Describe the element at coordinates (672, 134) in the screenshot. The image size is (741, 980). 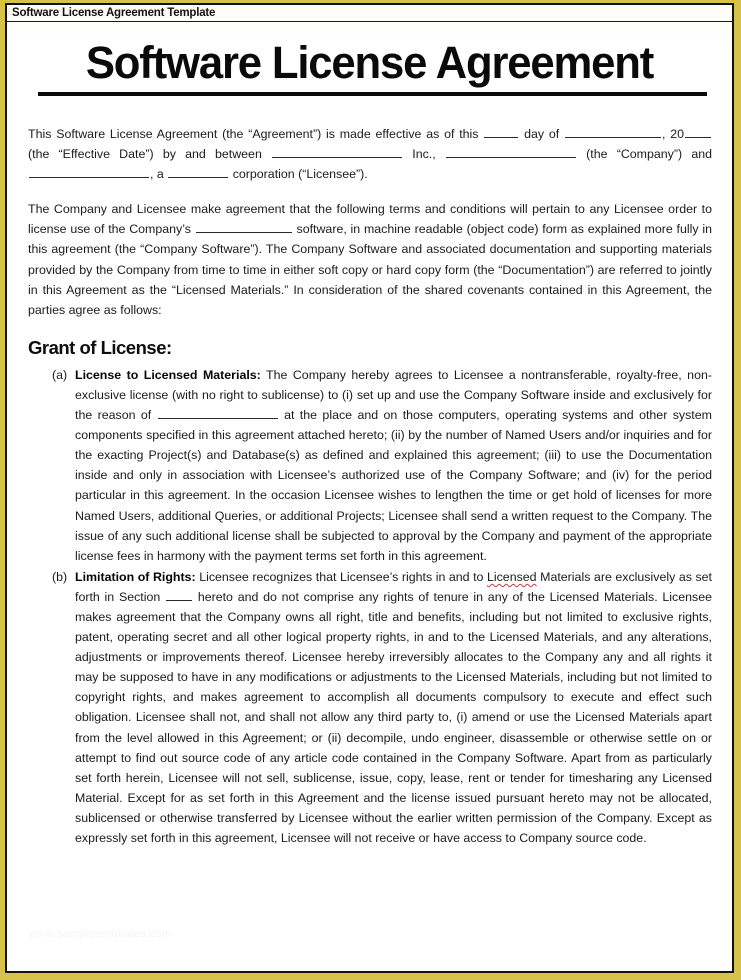
I see `intro-text-c: , 20` at that location.